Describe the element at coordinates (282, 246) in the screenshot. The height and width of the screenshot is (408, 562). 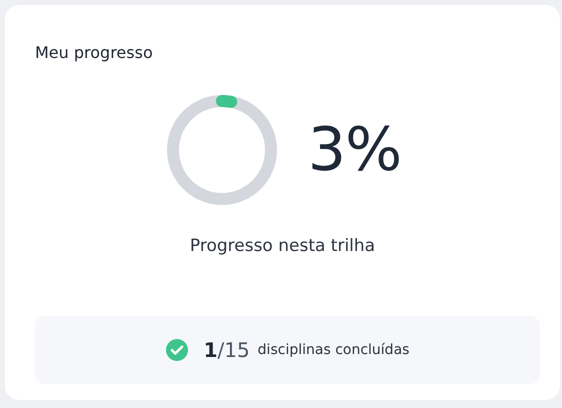
I see `progress-caption: Progresso nesta trilha` at that location.